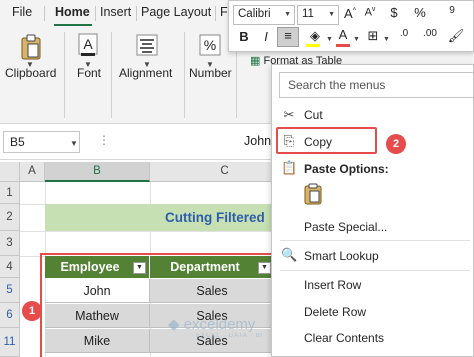 This screenshot has height=357, width=474. I want to click on formula-bar-content: John, so click(257, 141).